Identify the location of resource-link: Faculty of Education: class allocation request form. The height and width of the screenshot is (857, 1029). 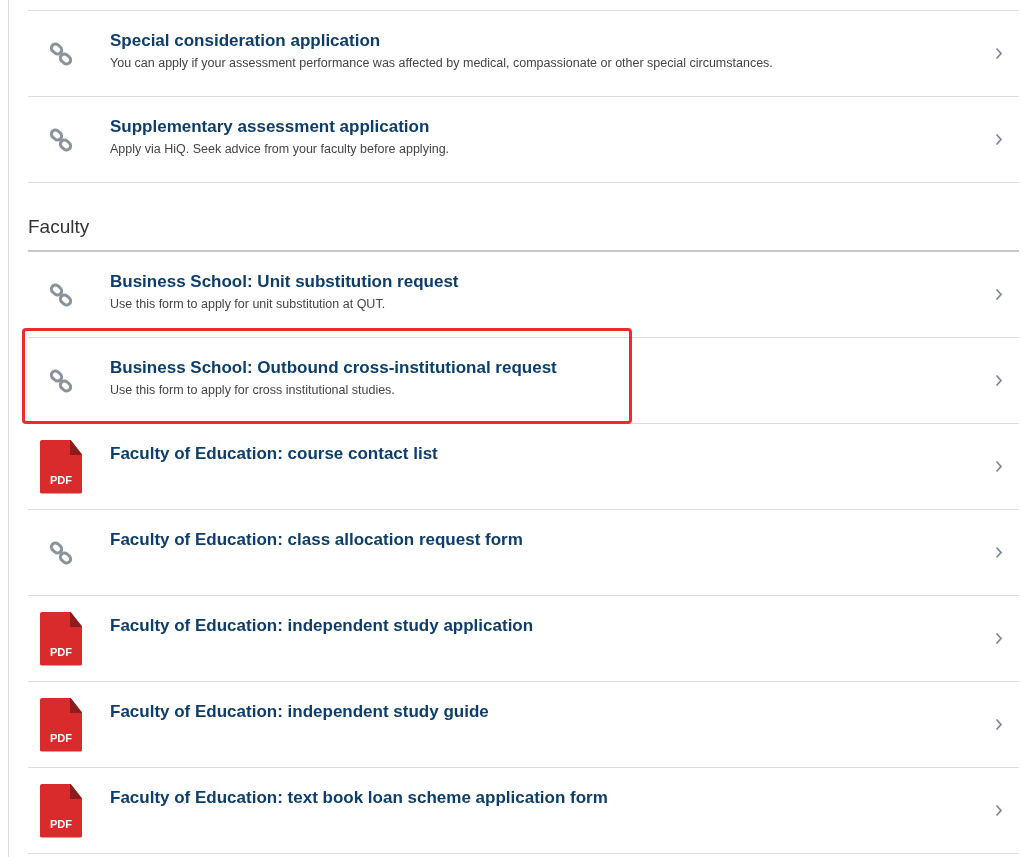
(316, 540).